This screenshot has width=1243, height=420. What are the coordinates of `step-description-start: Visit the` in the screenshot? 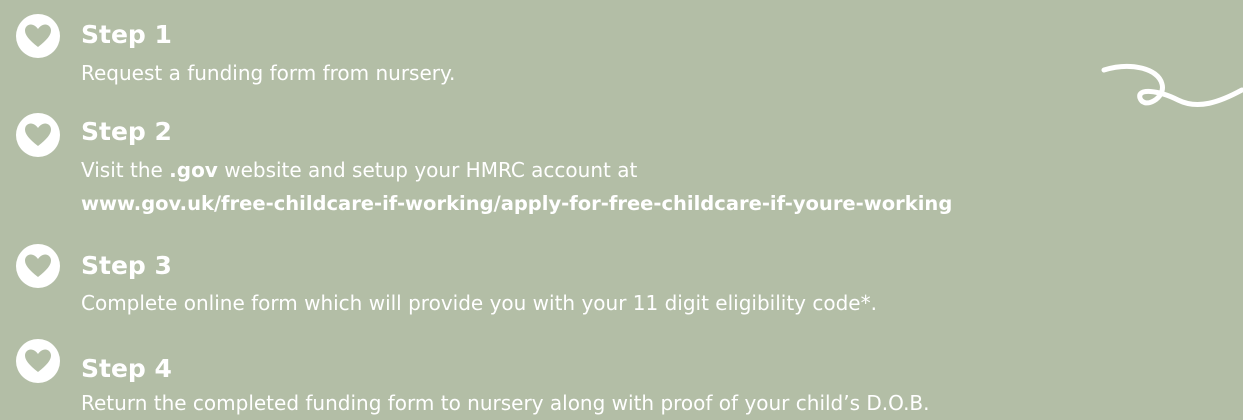 It's located at (125, 170).